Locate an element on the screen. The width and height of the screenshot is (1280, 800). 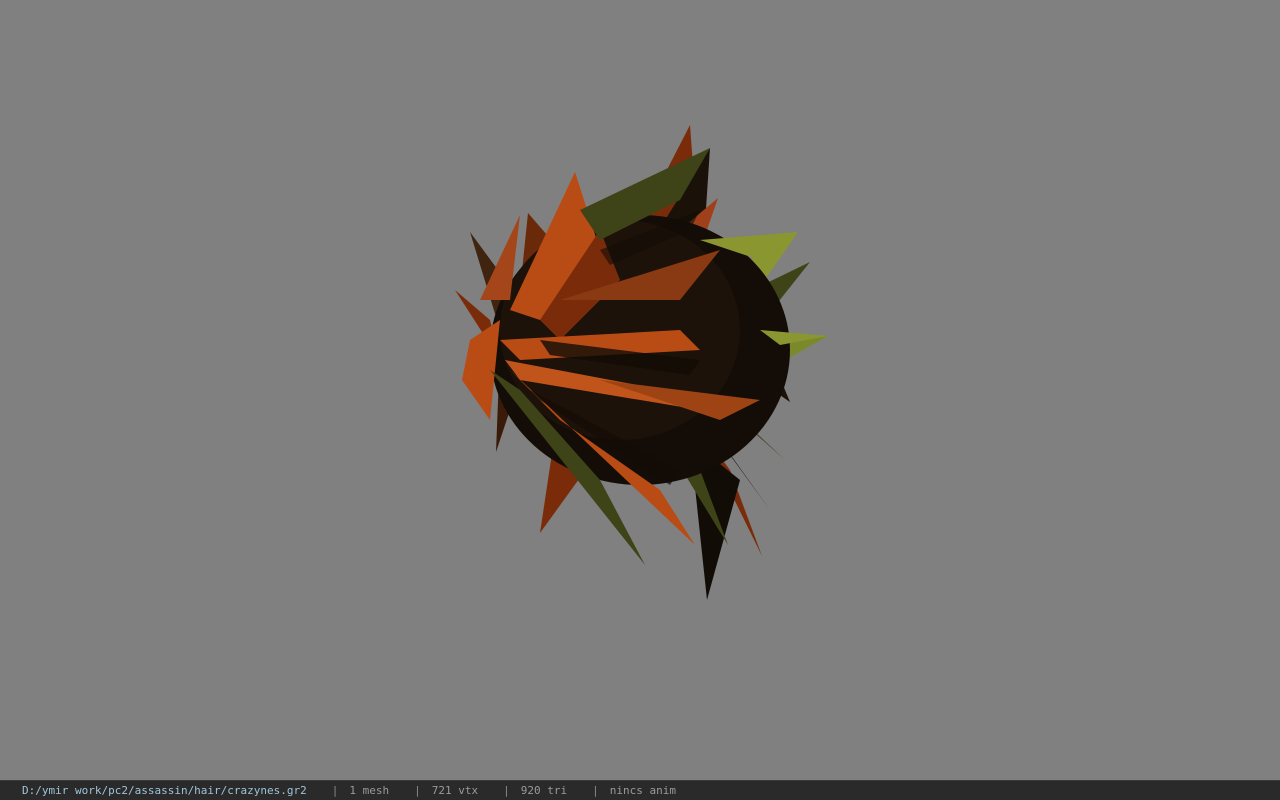
status-animation: nincs anim is located at coordinates (642, 790).